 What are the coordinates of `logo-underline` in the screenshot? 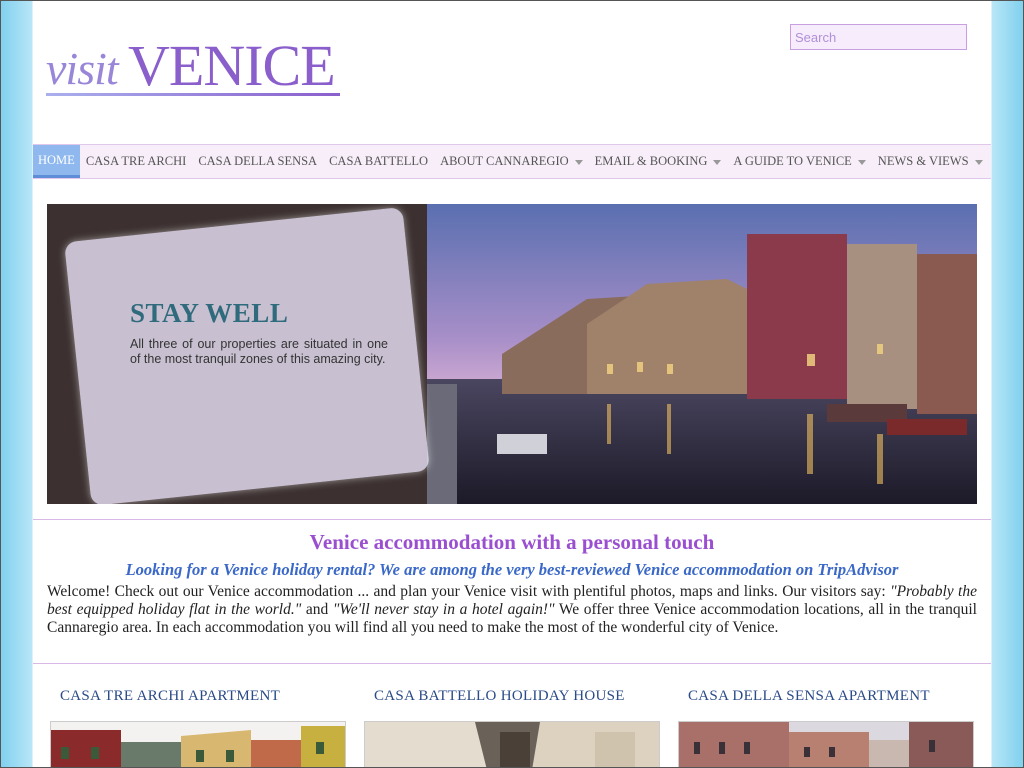 It's located at (193, 94).